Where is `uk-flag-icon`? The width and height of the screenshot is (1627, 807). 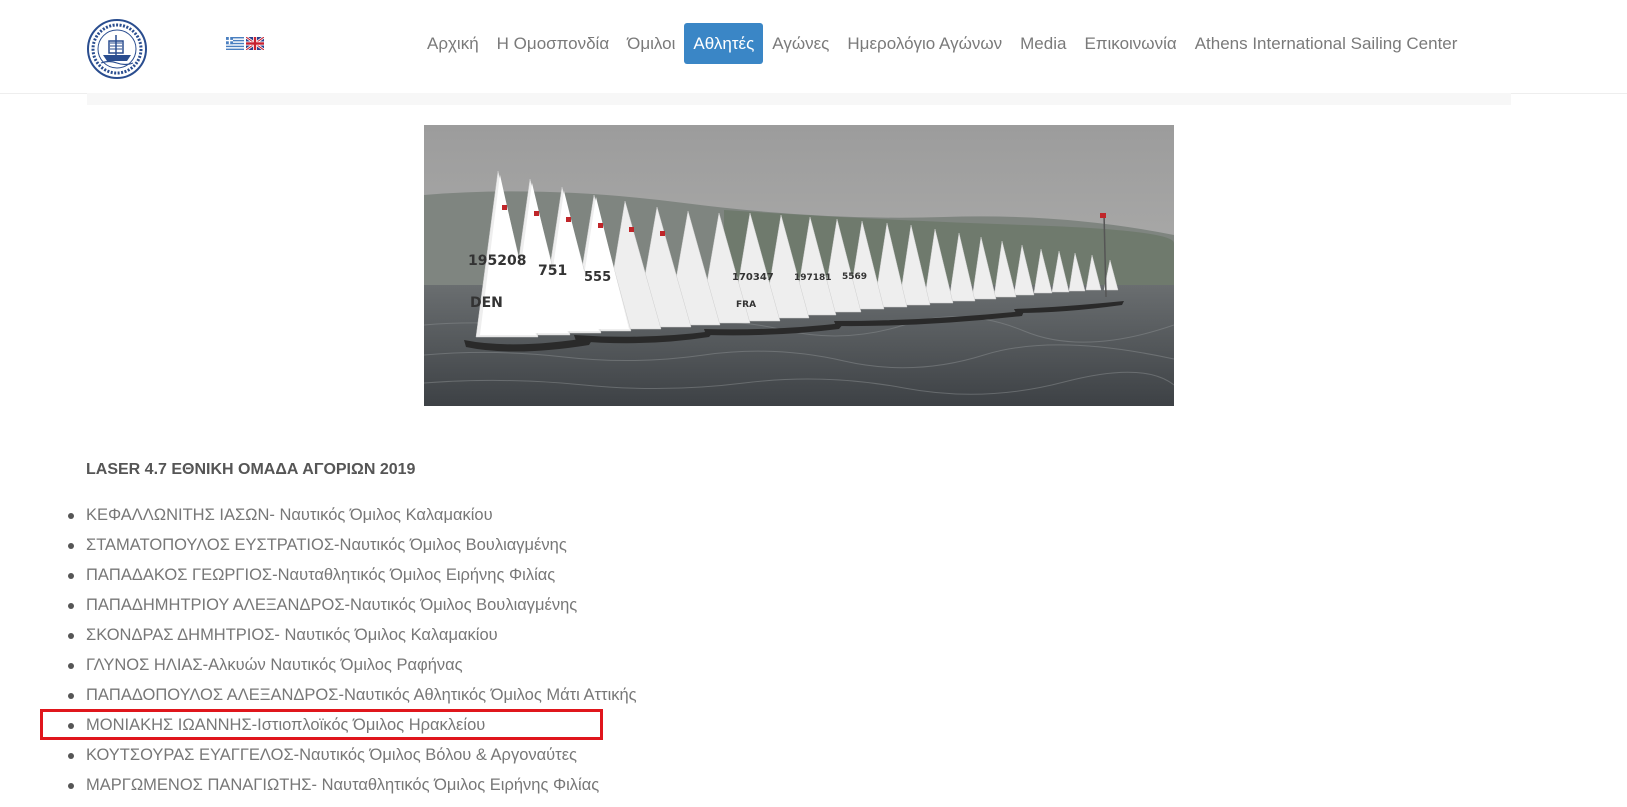 uk-flag-icon is located at coordinates (255, 43).